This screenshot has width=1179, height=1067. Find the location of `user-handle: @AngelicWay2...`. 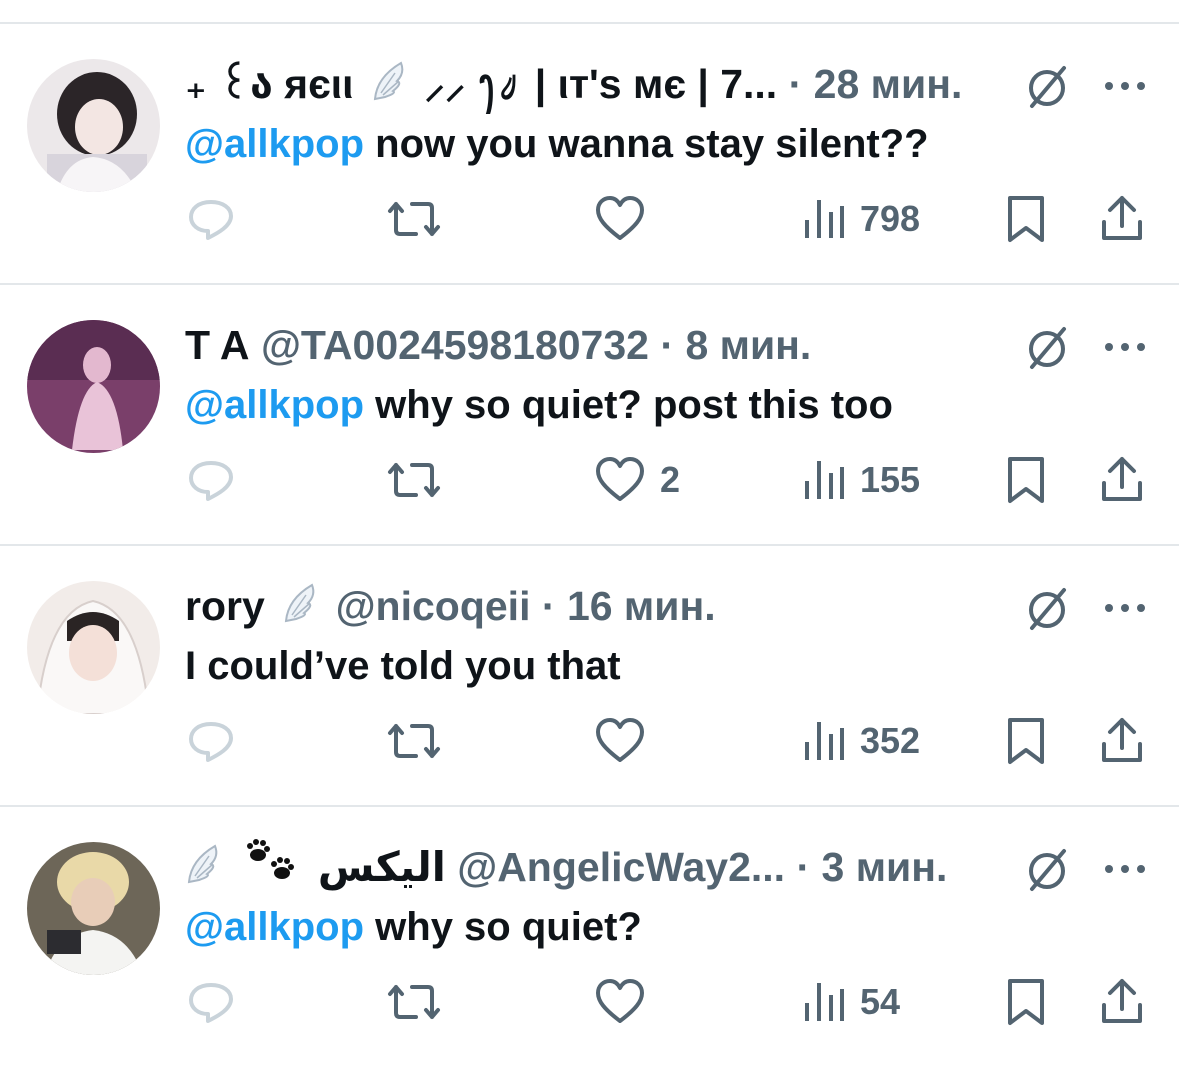

user-handle: @AngelicWay2... is located at coordinates (621, 867).